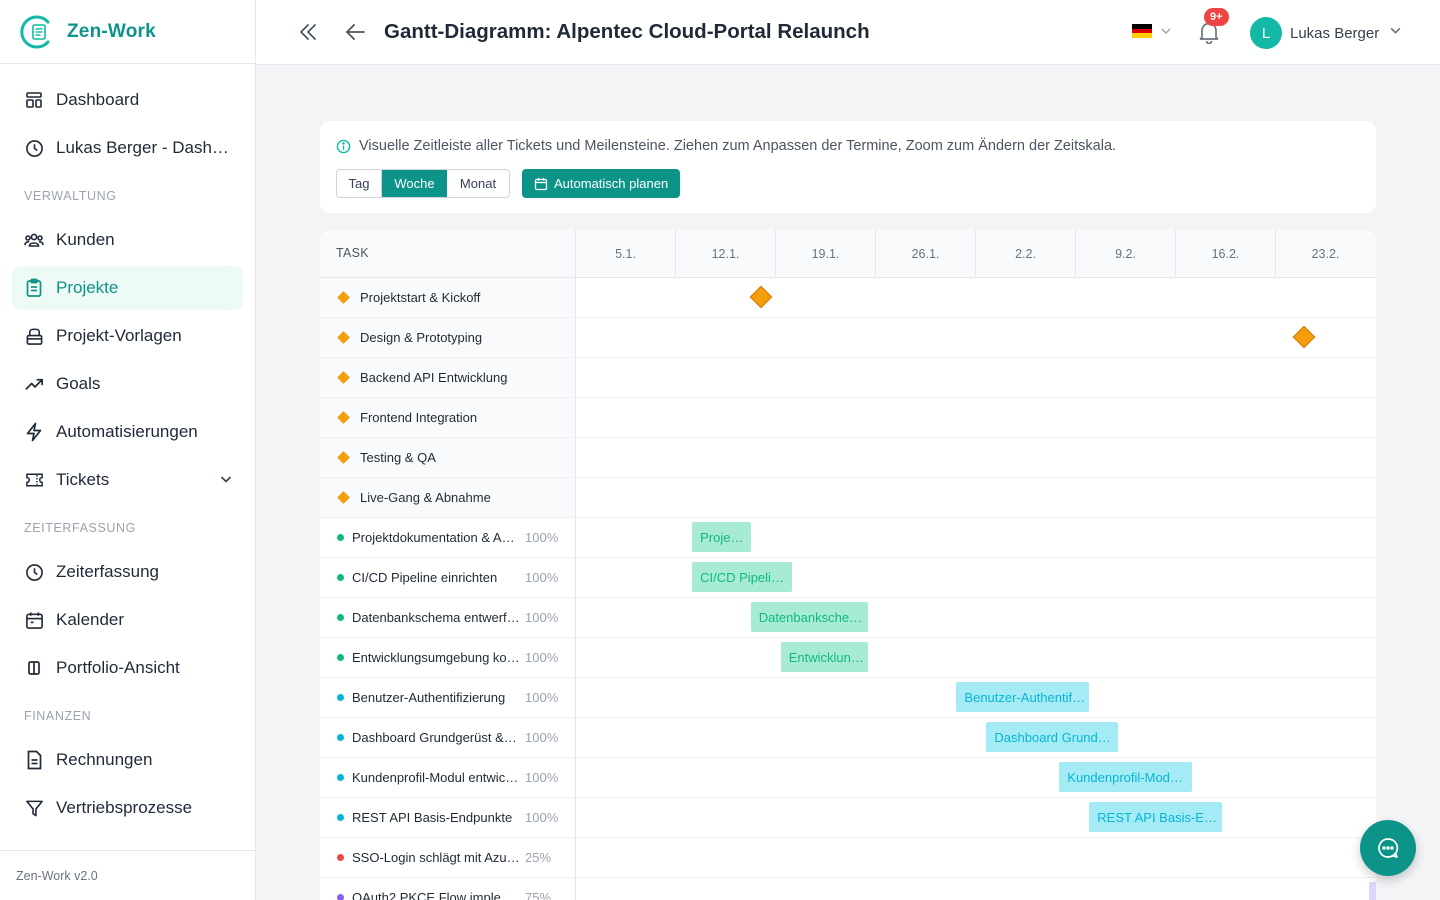 This screenshot has width=1440, height=900. Describe the element at coordinates (725, 254) in the screenshot. I see `week-header: 12.1.` at that location.